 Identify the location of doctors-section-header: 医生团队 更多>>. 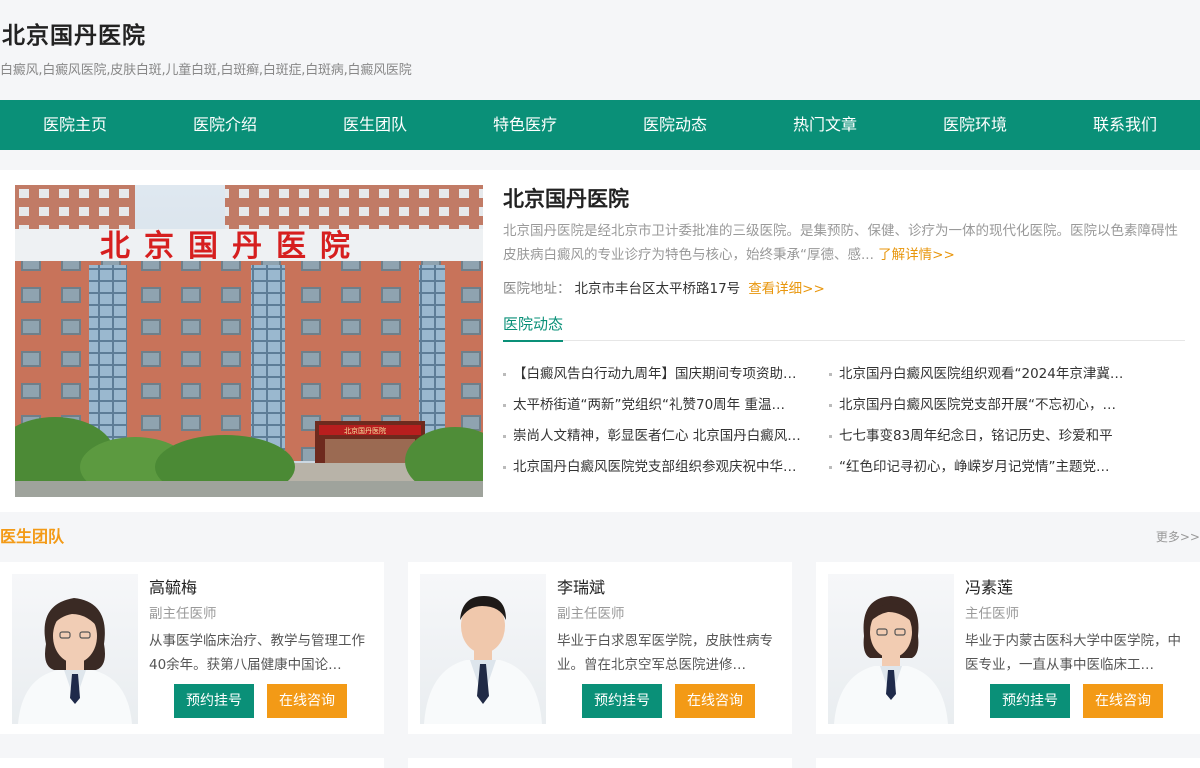
(600, 537).